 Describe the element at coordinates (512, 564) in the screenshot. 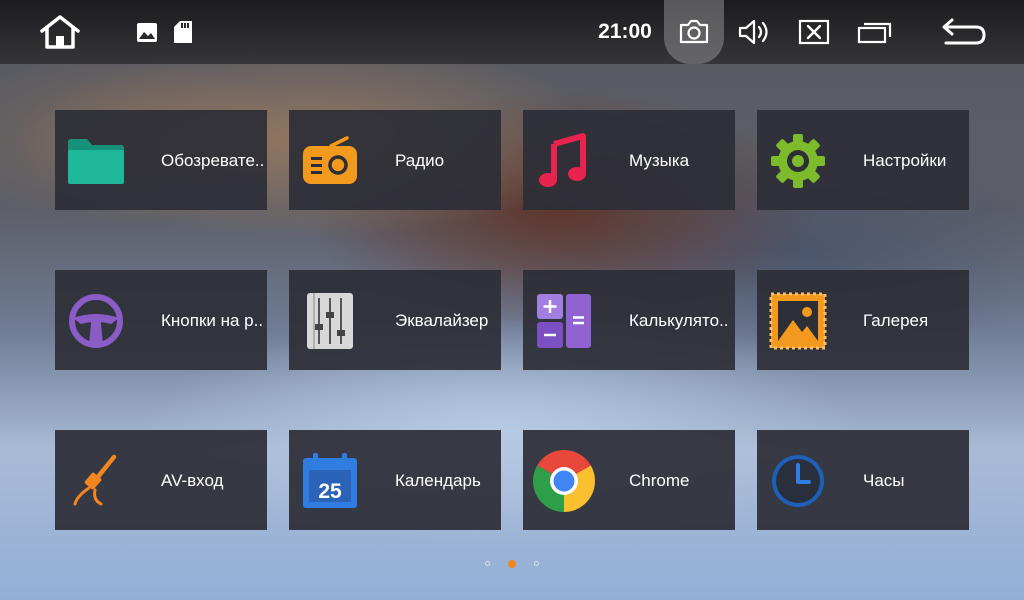

I see `page-dot-2-active` at that location.